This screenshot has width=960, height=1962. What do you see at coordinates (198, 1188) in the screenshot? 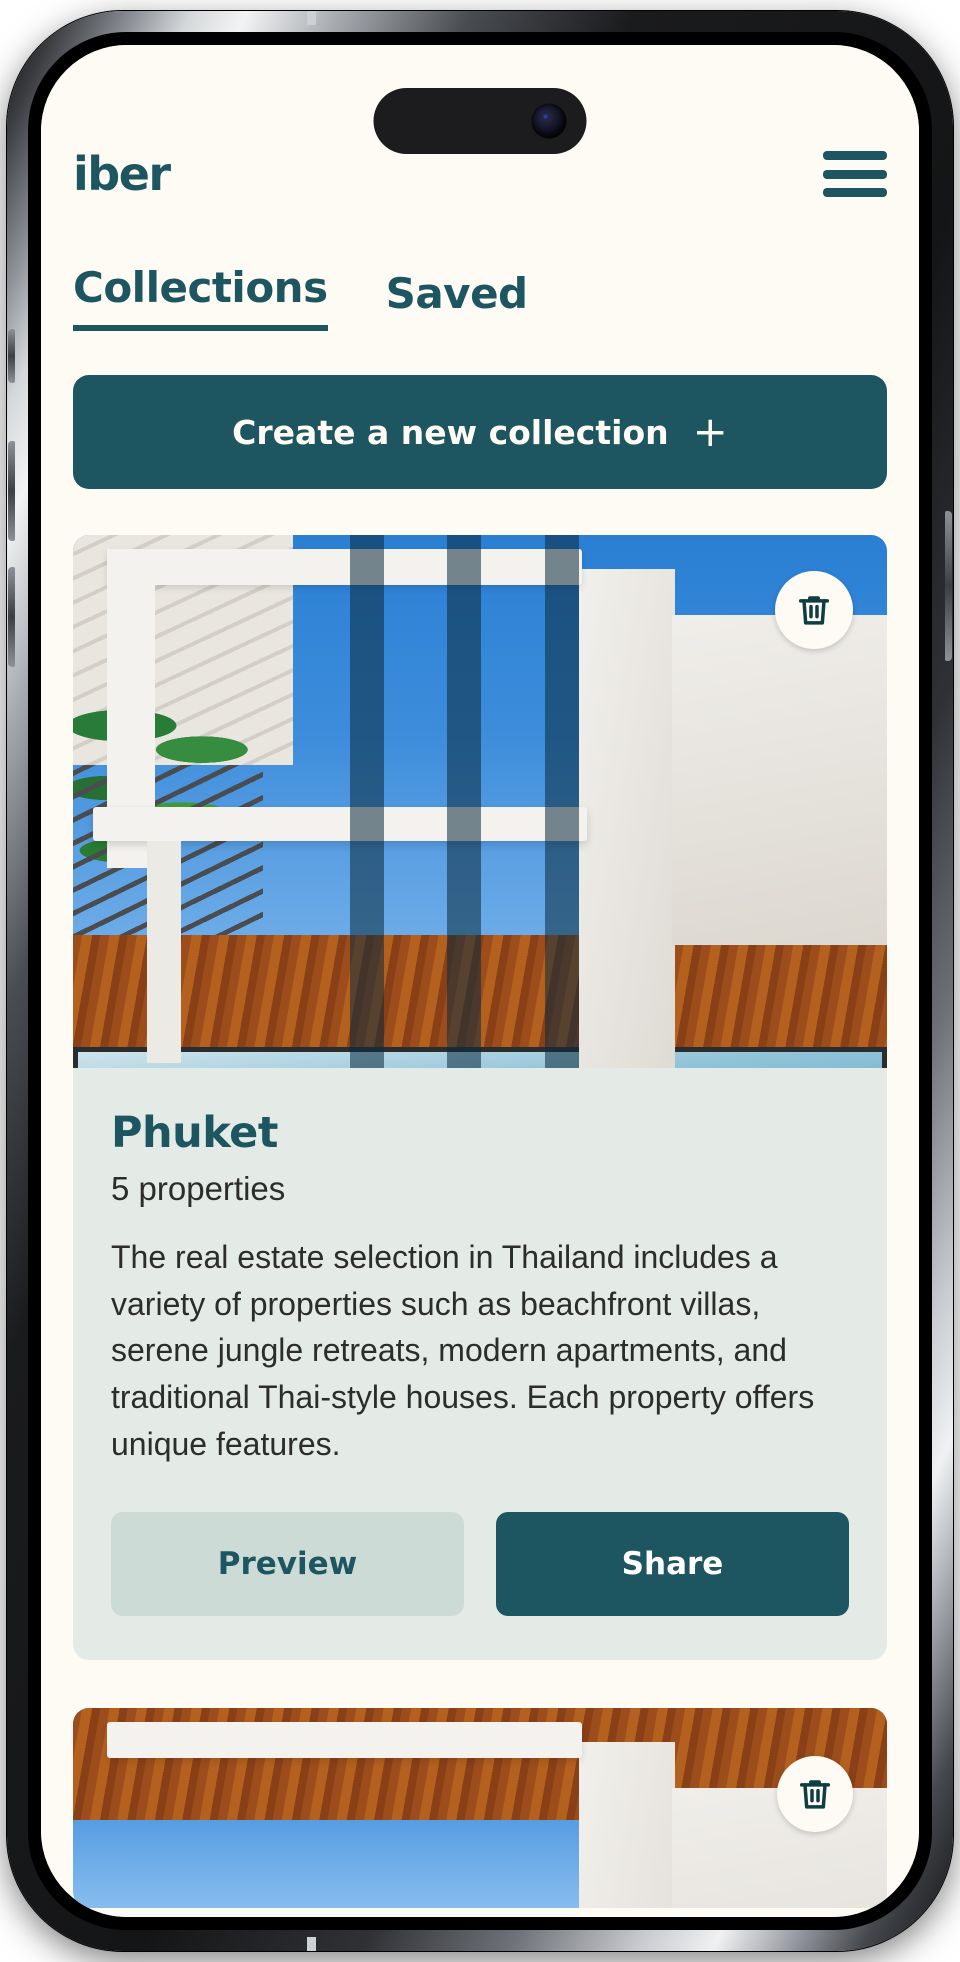
I see `collection-properties-count: 5 properties` at bounding box center [198, 1188].